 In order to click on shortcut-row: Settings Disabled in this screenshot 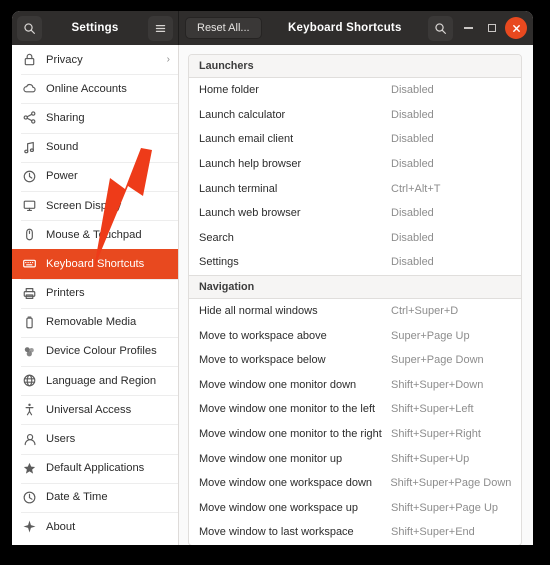, I will do `click(355, 262)`.